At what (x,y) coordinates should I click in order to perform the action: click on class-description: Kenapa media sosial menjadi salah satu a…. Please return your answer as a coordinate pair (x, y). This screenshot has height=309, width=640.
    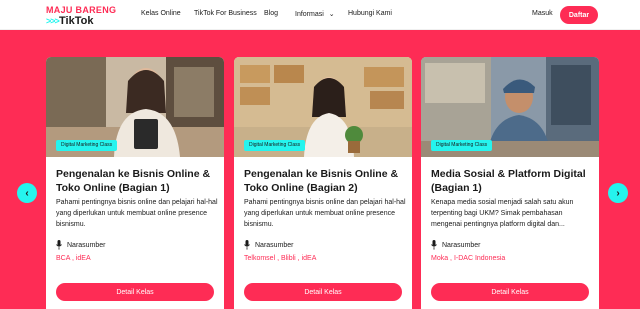
    Looking at the image, I should click on (502, 213).